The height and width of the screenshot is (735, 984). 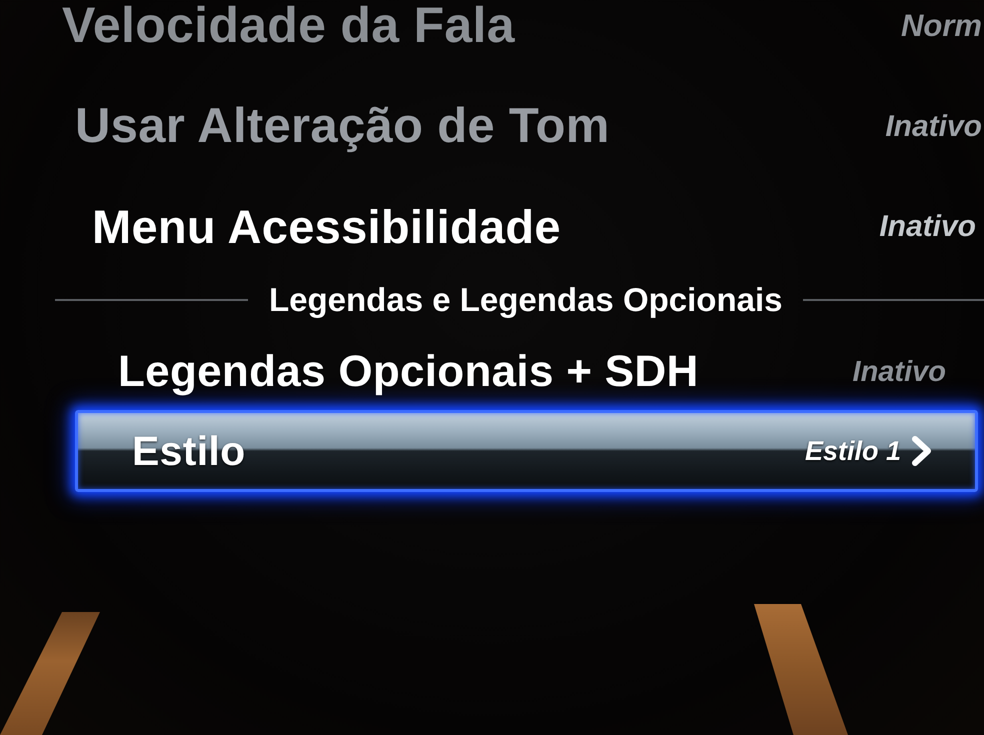 What do you see at coordinates (532, 372) in the screenshot?
I see `menu-item: Legendas Opcionais + SDH Inativo` at bounding box center [532, 372].